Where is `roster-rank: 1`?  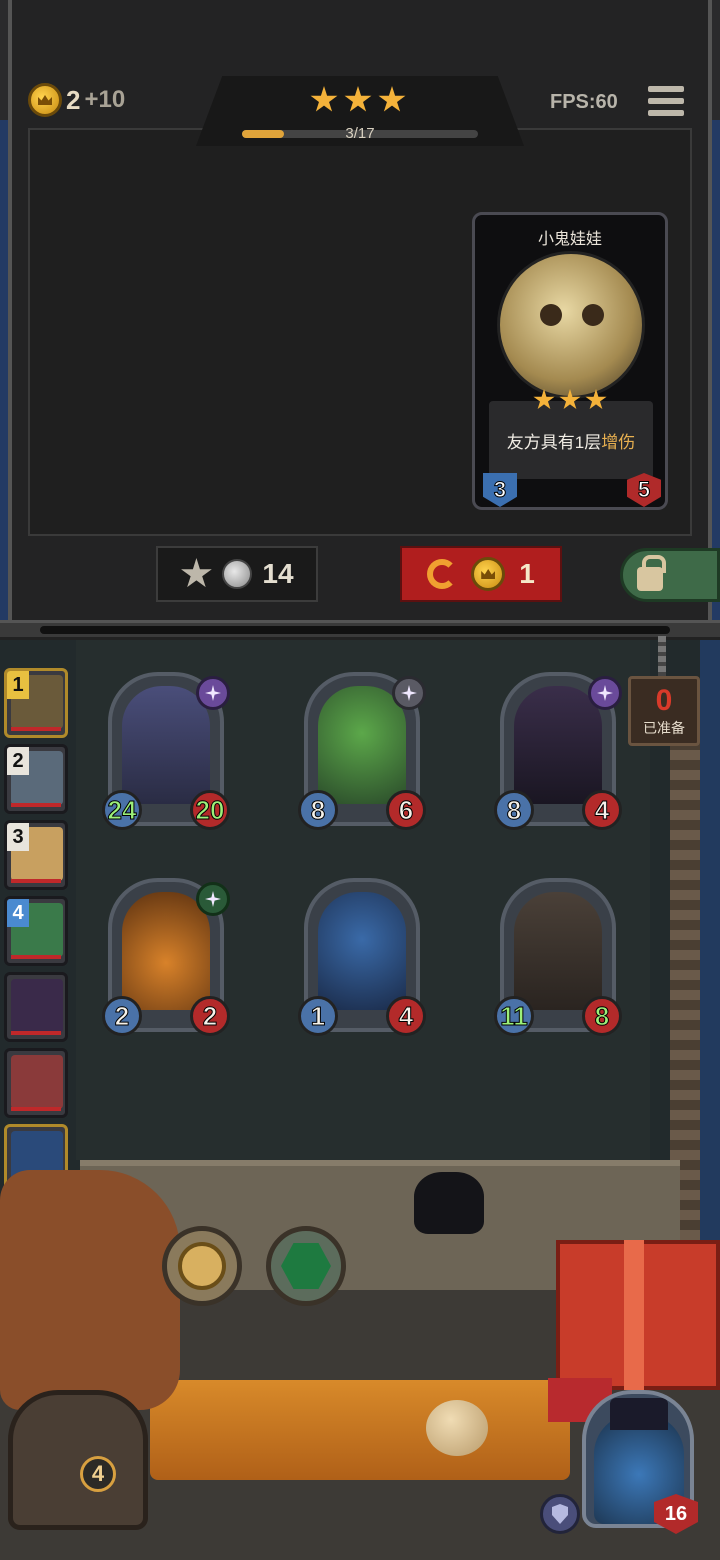 roster-rank: 1 is located at coordinates (18, 685).